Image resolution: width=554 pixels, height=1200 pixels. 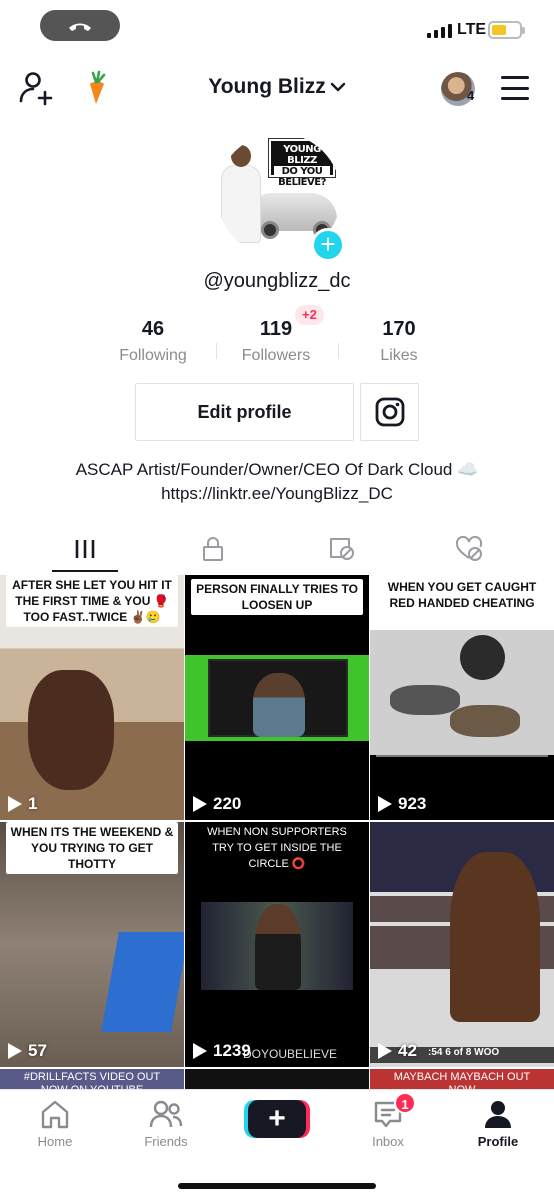 I want to click on followers-stat: 119 Followers, so click(x=276, y=341).